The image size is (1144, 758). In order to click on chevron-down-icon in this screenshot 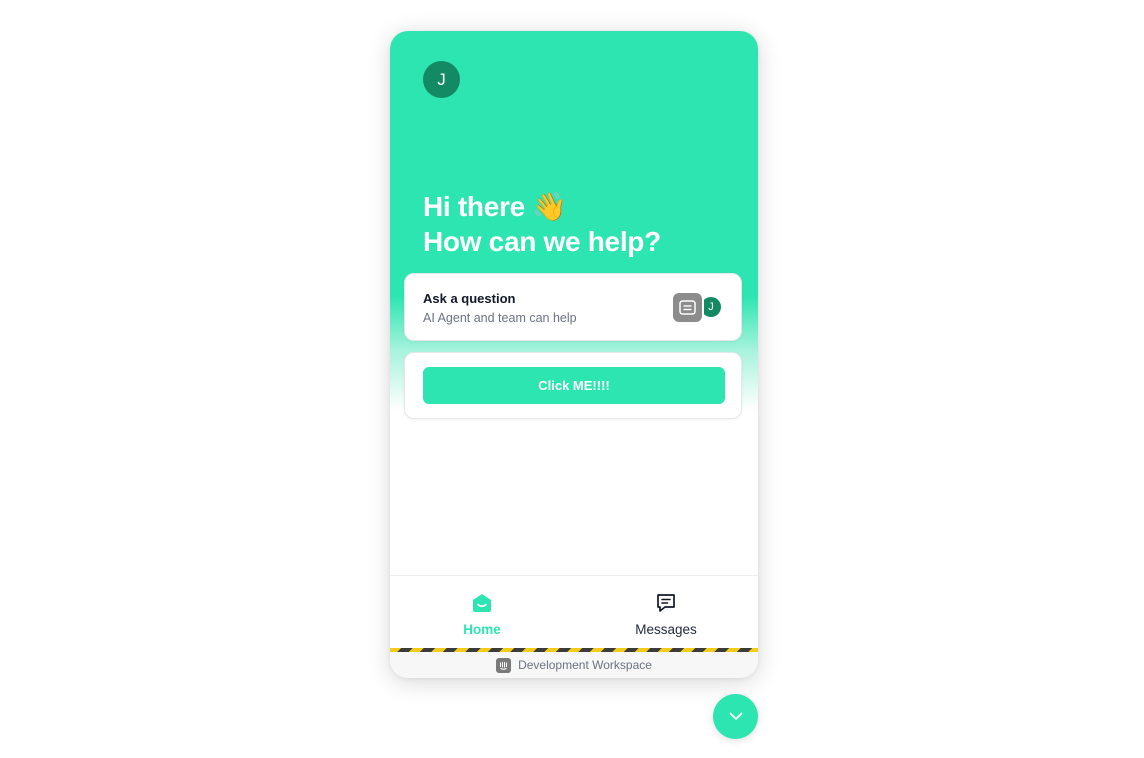, I will do `click(735, 716)`.